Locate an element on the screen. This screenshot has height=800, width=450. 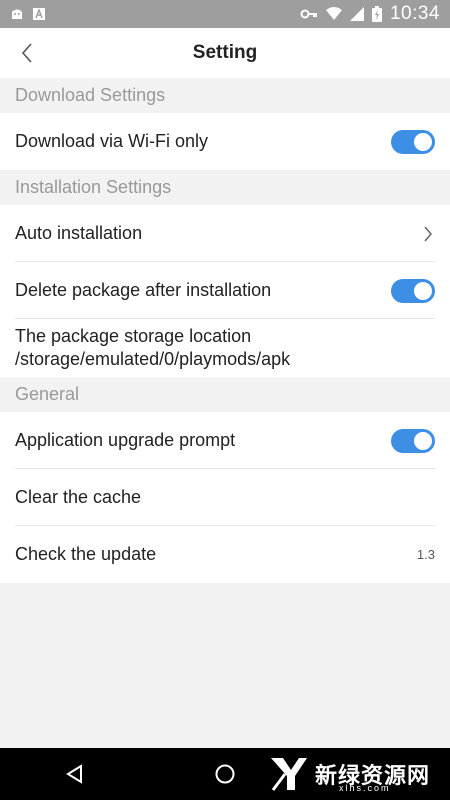
status-bar: 10:34 is located at coordinates (225, 14).